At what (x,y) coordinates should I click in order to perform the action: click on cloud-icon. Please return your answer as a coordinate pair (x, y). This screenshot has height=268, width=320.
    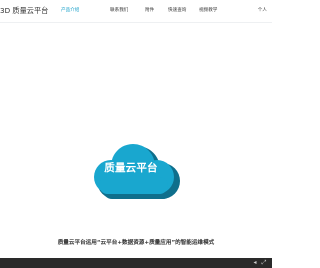
    Looking at the image, I should click on (137, 171).